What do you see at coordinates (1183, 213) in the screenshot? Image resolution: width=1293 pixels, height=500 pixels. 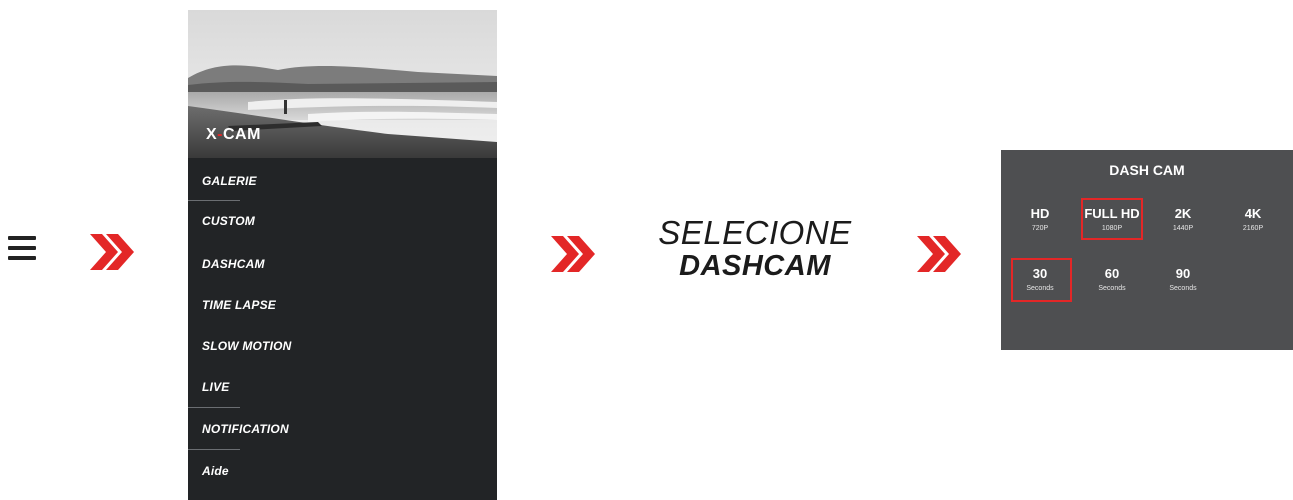 I see `option-label: 2K` at bounding box center [1183, 213].